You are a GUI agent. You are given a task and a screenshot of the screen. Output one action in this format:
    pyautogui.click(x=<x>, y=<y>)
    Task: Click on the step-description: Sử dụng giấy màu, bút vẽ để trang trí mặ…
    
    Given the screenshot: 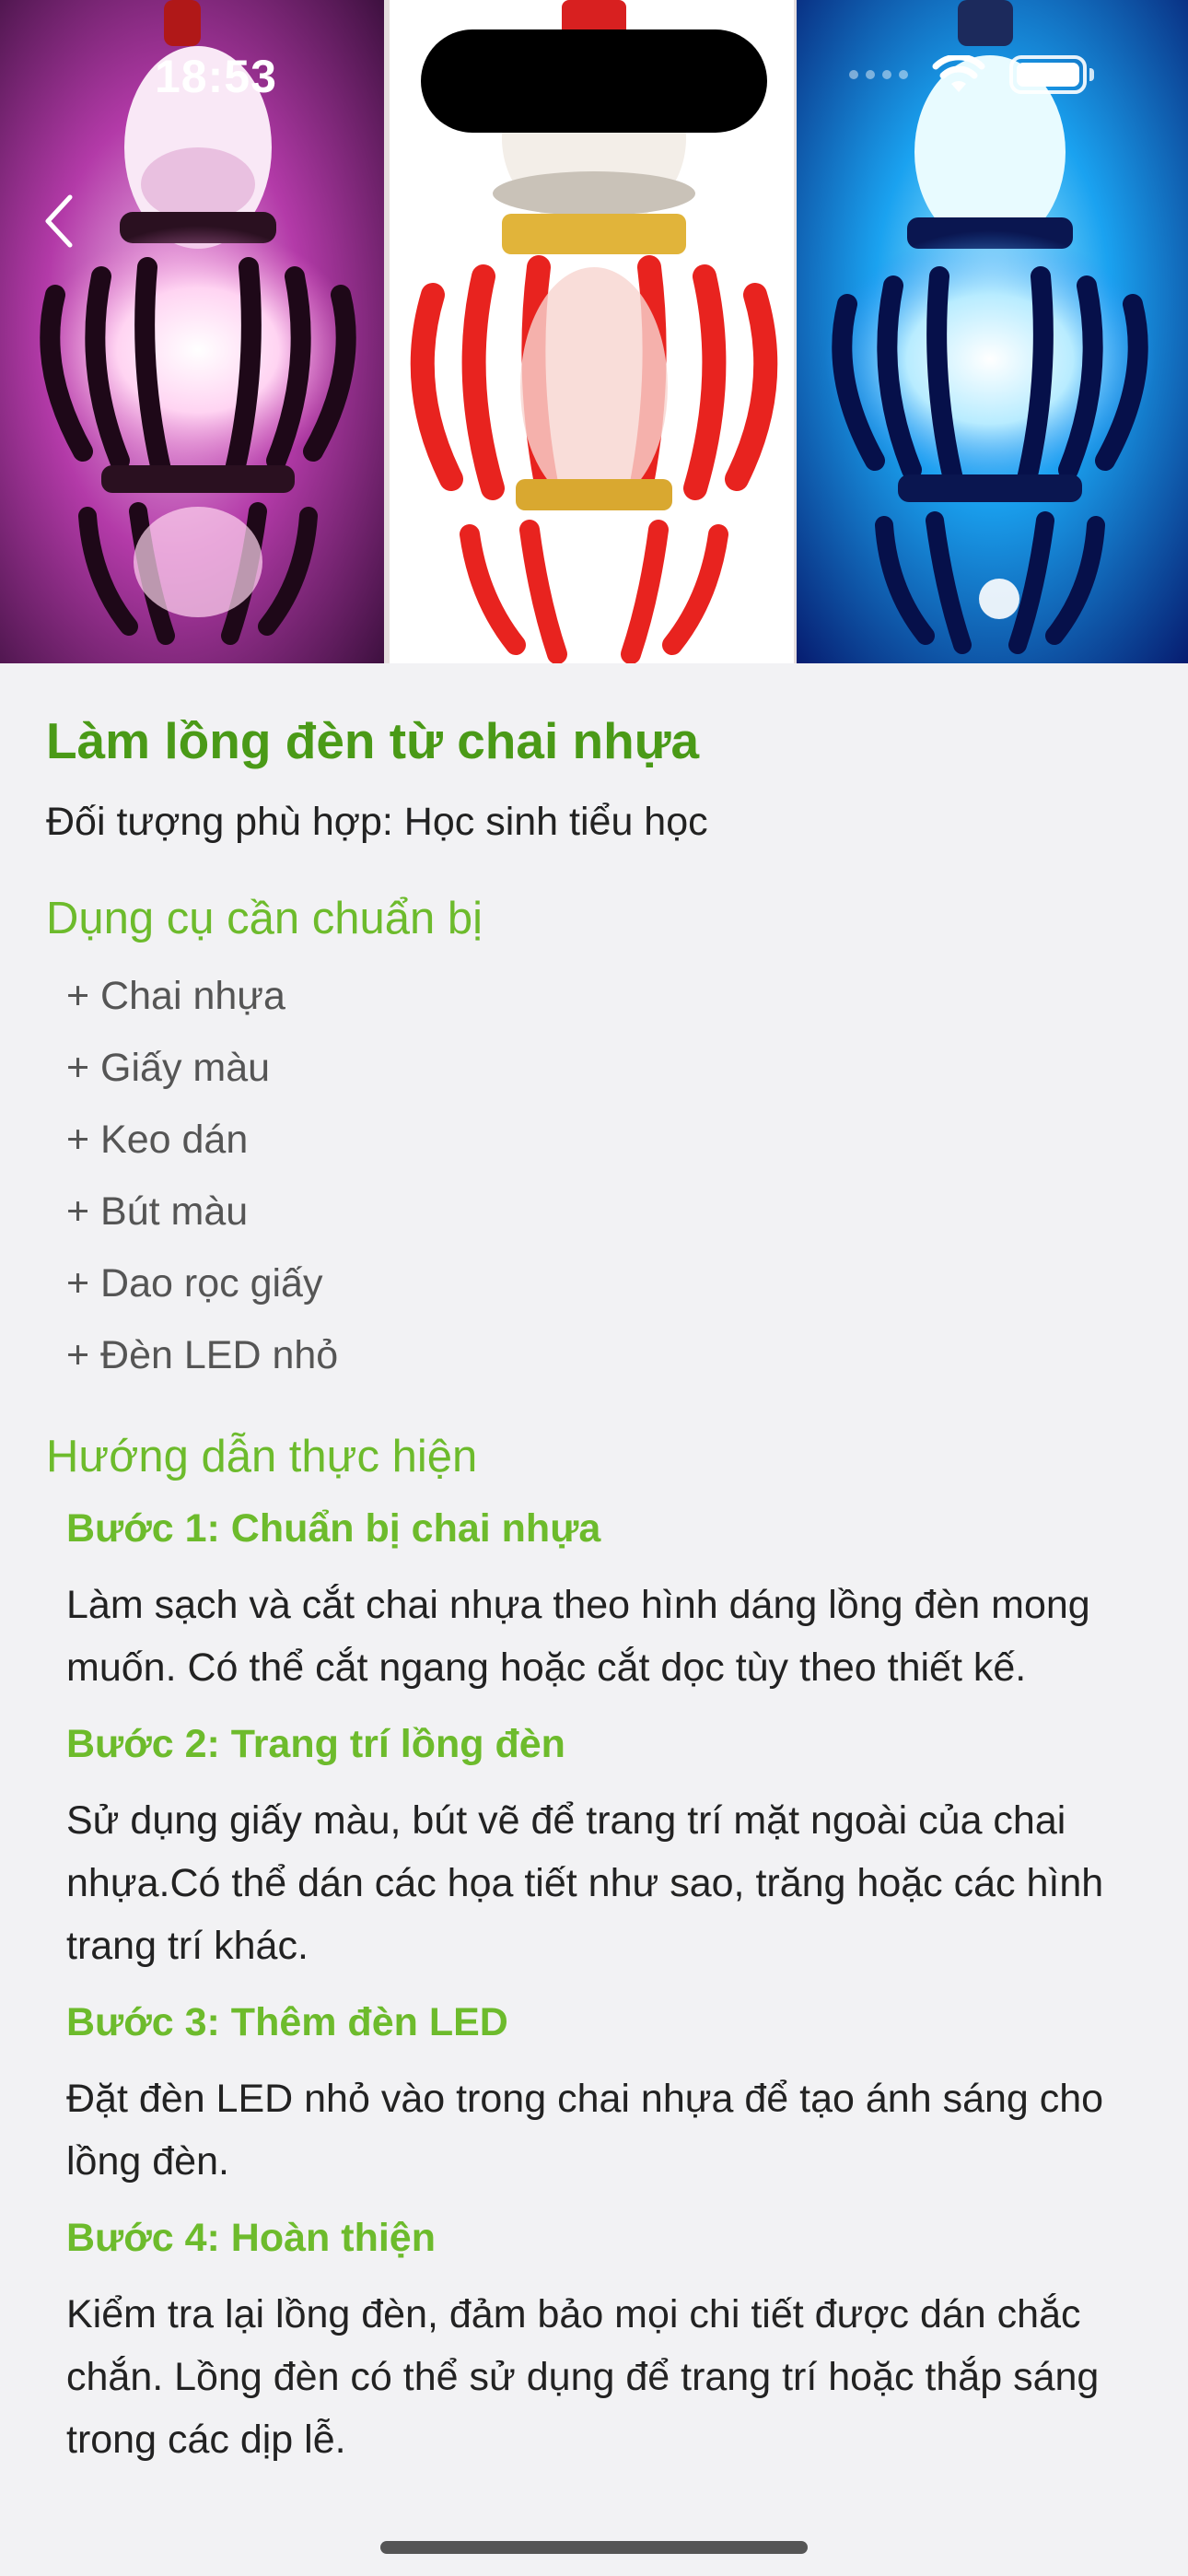 What is the action you would take?
    pyautogui.click(x=585, y=1883)
    